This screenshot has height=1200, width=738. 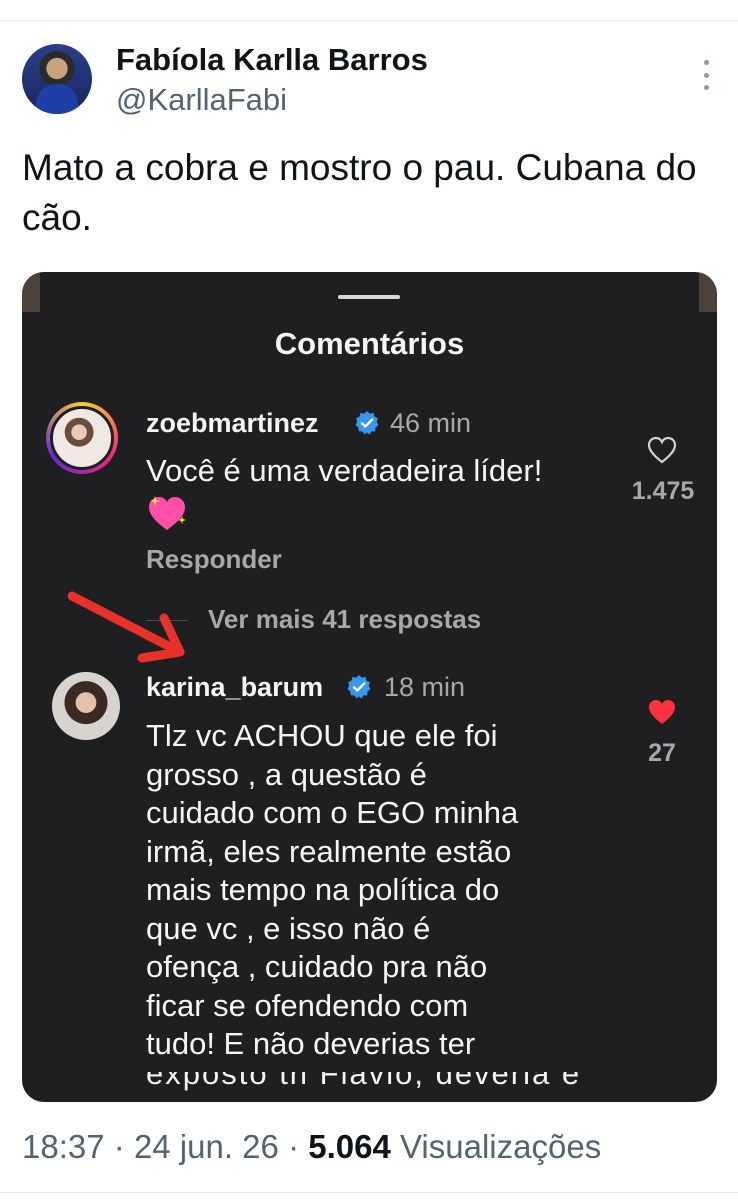 What do you see at coordinates (286, 774) in the screenshot?
I see `comment-text-line: grosso , a questão é` at bounding box center [286, 774].